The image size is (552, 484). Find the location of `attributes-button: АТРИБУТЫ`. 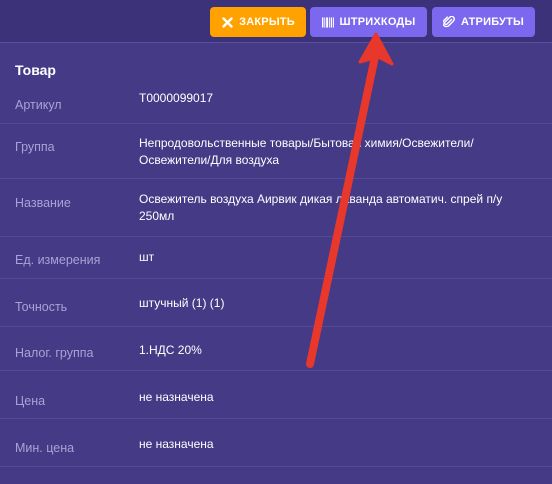

attributes-button: АТРИБУТЫ is located at coordinates (483, 22).